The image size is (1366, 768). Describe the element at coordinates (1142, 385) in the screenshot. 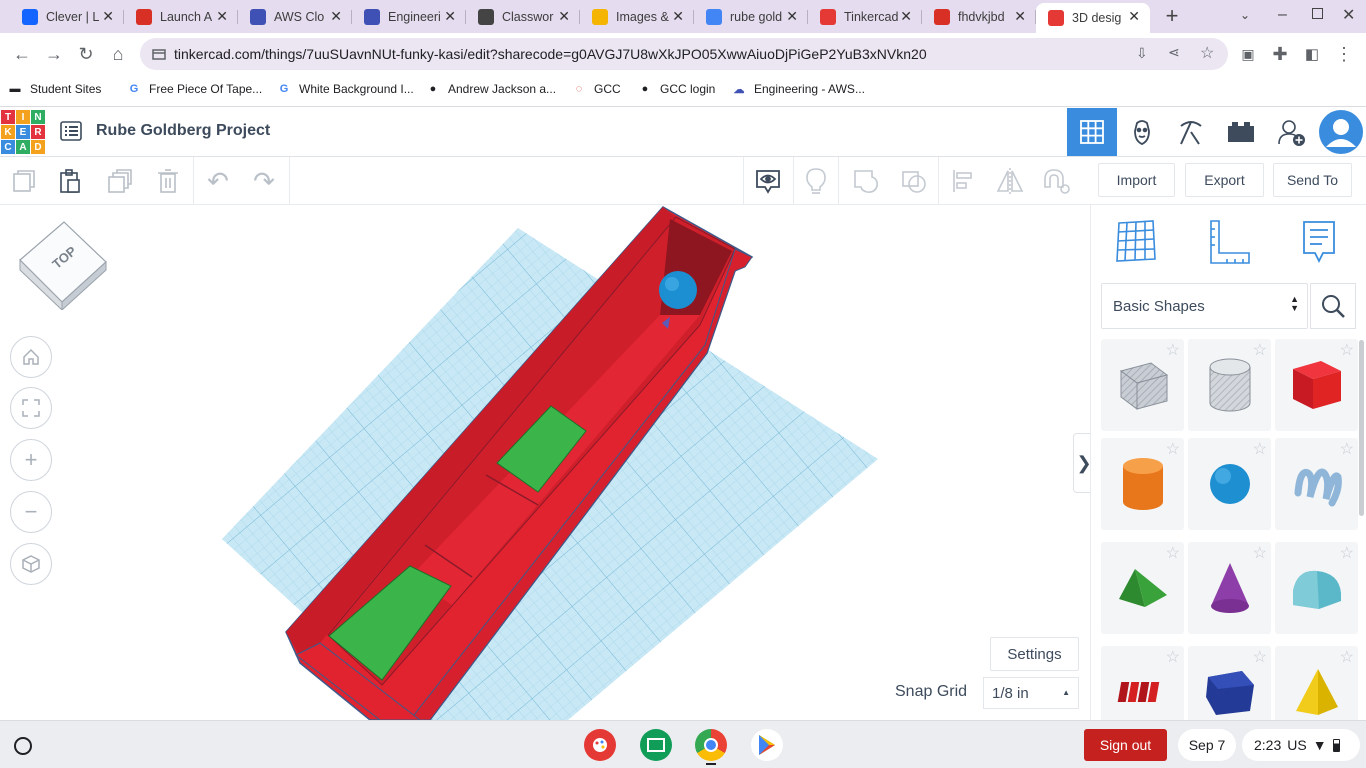

I see `shape-box-hole: ☆` at that location.